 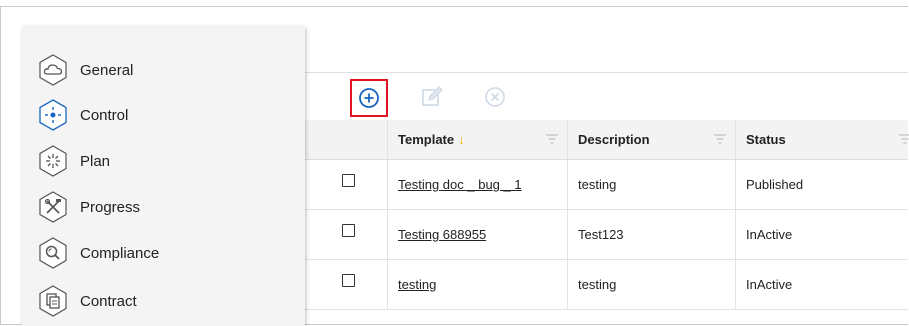 I want to click on template-link: testing, so click(x=417, y=284).